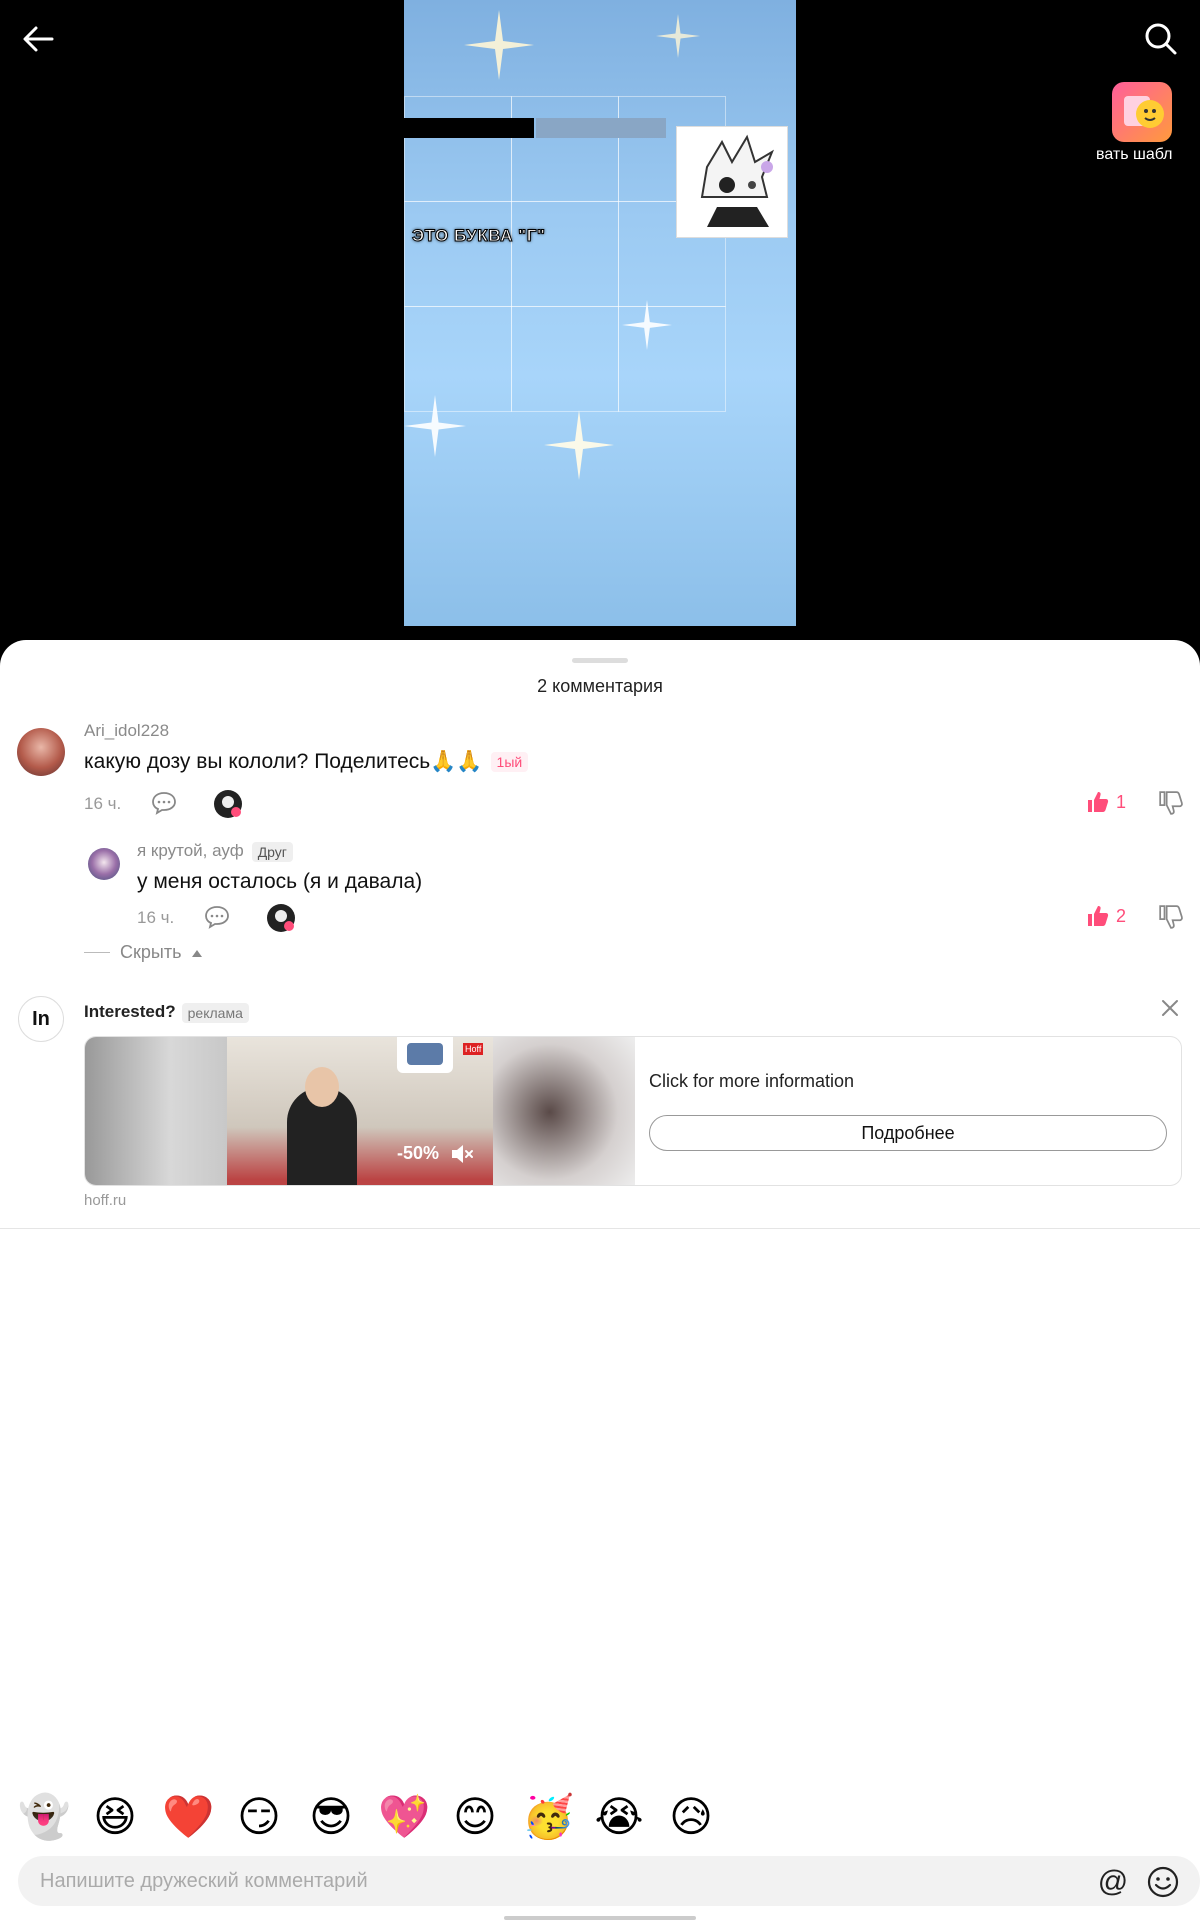 Image resolution: width=1200 pixels, height=1920 pixels. What do you see at coordinates (280, 881) in the screenshot?
I see `reply-text: у меня осталось (я и давала)` at bounding box center [280, 881].